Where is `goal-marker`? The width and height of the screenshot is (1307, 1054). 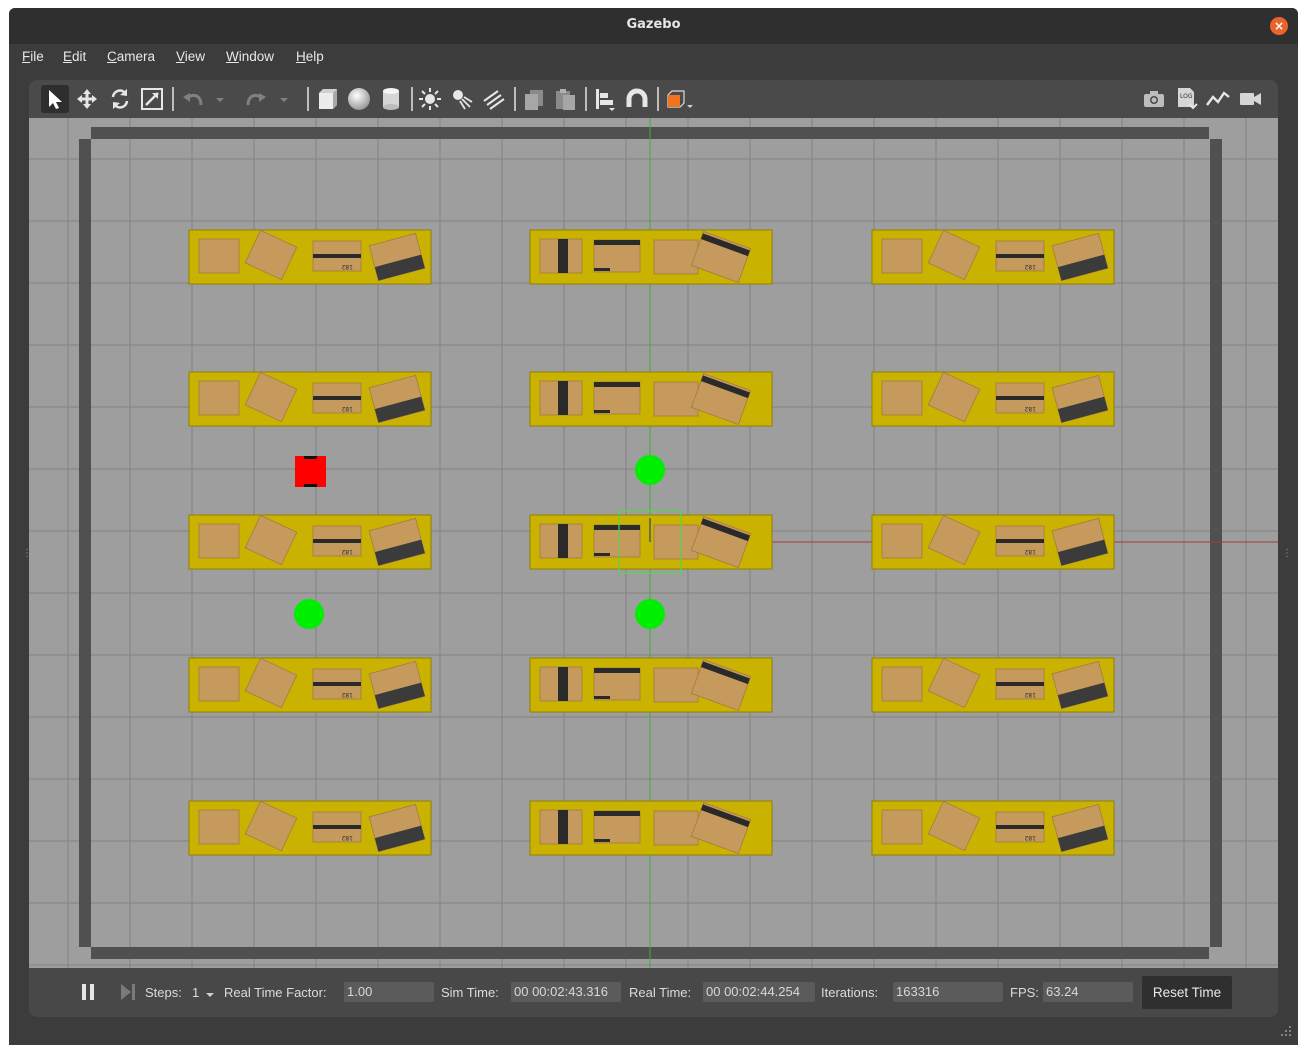 goal-marker is located at coordinates (650, 614).